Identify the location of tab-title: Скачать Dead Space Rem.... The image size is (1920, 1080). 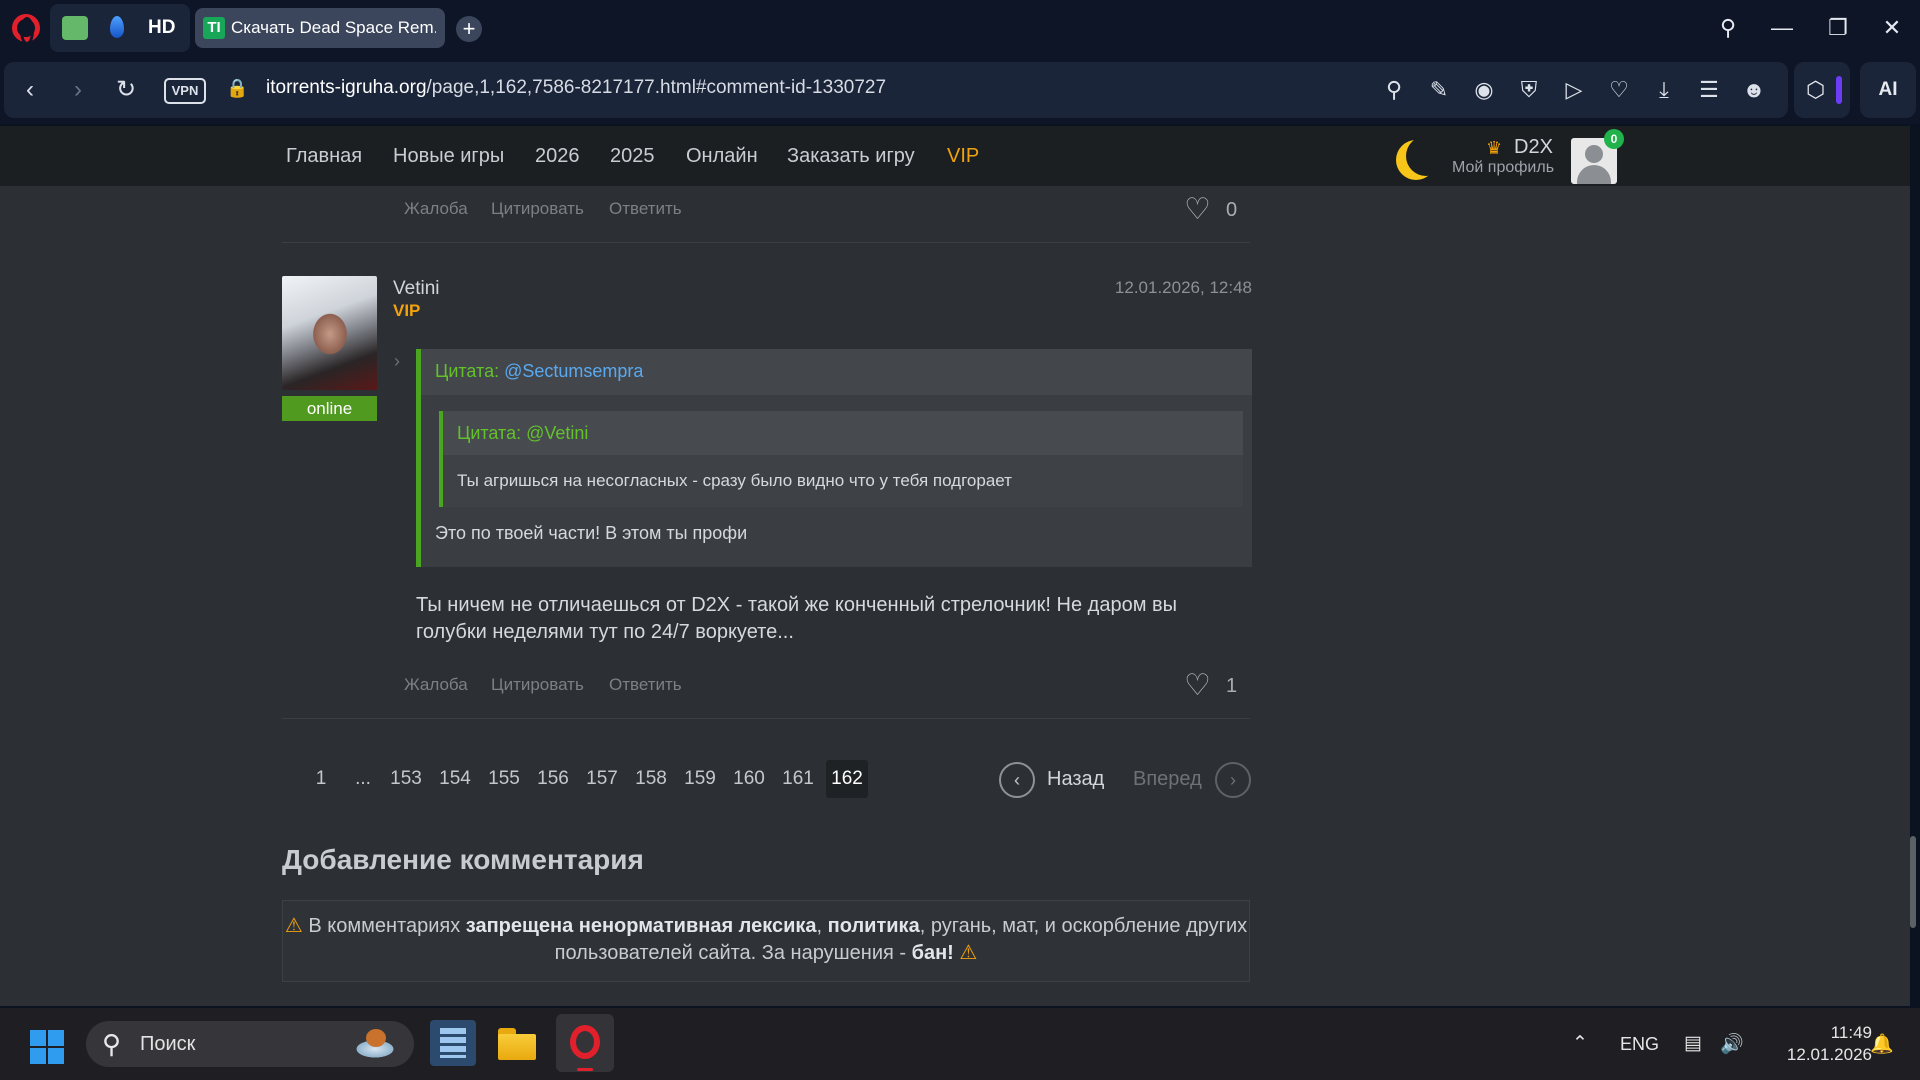
(333, 27).